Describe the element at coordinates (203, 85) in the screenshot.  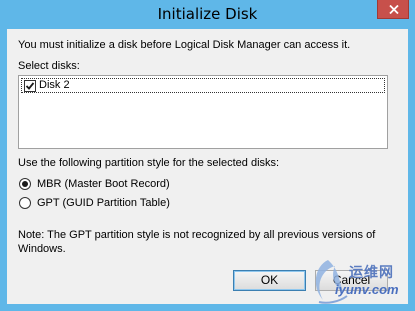
I see `disk-list-item: Disk 2` at that location.